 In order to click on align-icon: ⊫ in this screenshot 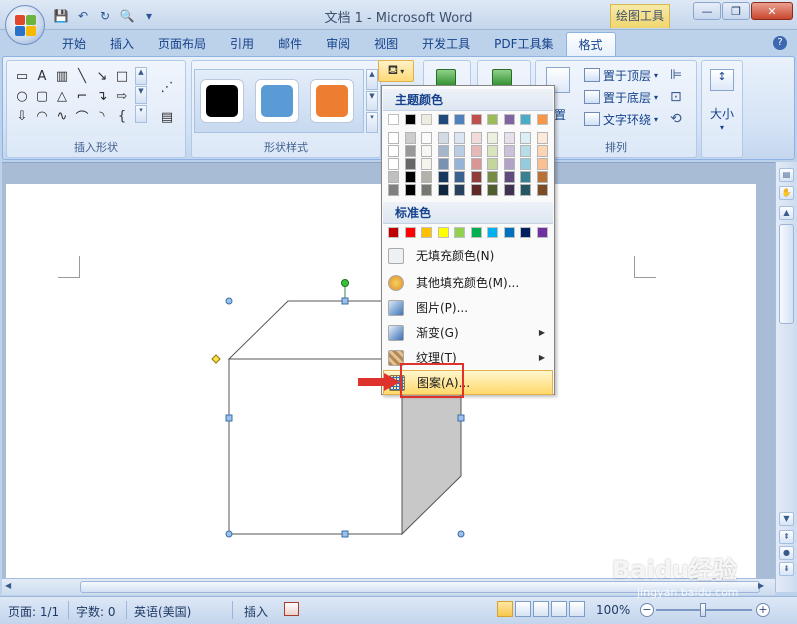, I will do `click(676, 75)`.